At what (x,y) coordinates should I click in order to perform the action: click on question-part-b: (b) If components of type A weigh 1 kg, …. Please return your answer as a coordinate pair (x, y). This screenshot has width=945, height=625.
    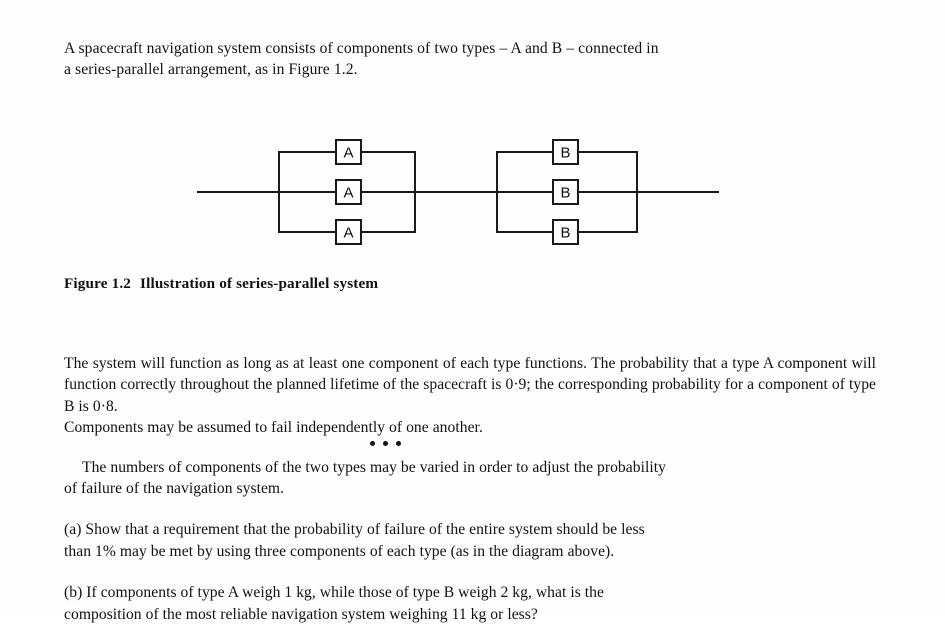
    Looking at the image, I should click on (470, 603).